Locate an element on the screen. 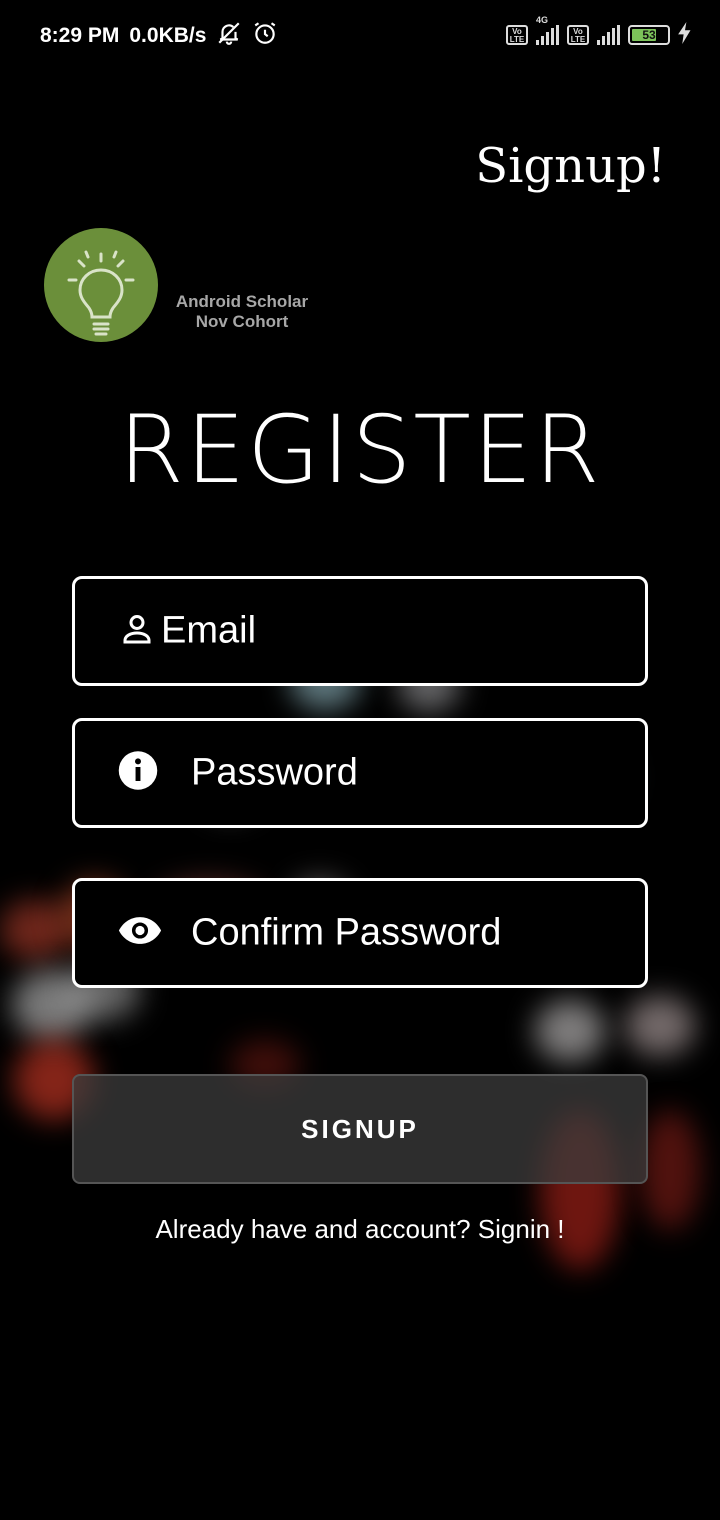 Image resolution: width=720 pixels, height=1520 pixels. confirm-password-field: Confirm Password is located at coordinates (360, 933).